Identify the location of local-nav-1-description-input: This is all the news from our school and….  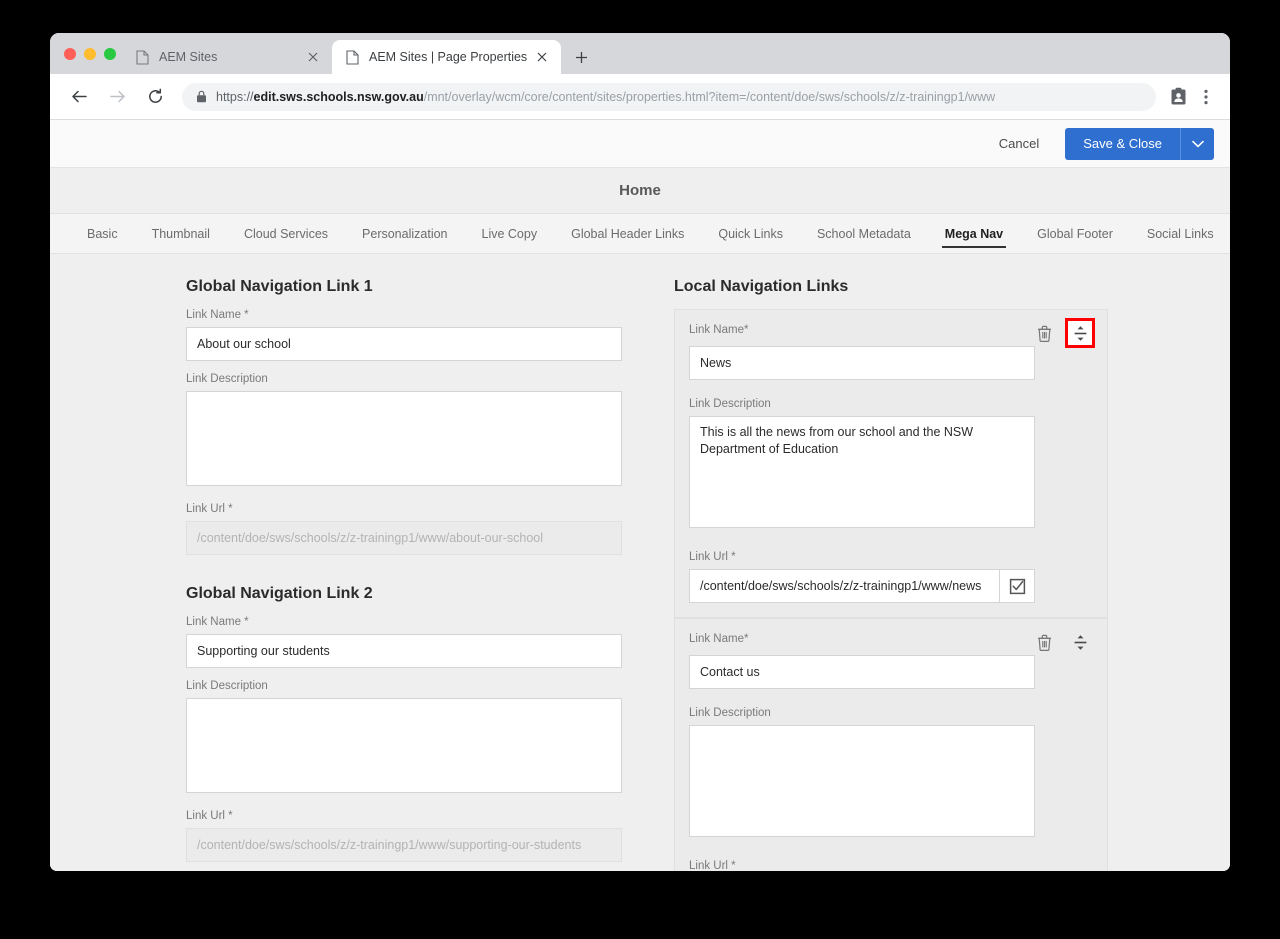
(862, 472).